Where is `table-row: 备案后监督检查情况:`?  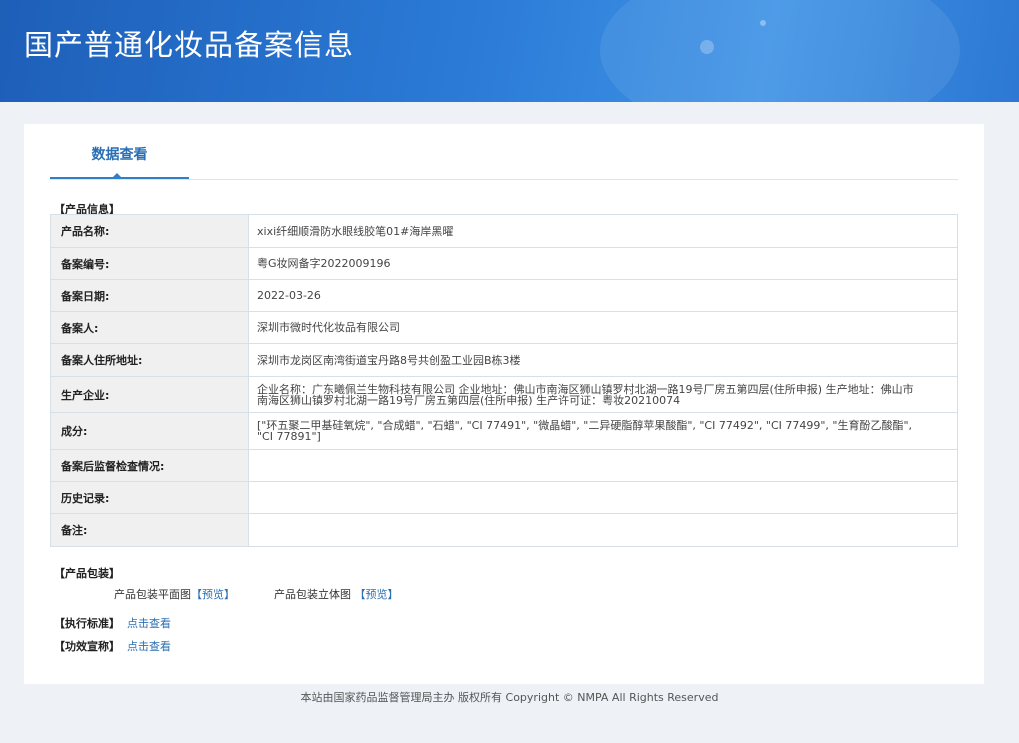
table-row: 备案后监督检查情况: is located at coordinates (504, 465).